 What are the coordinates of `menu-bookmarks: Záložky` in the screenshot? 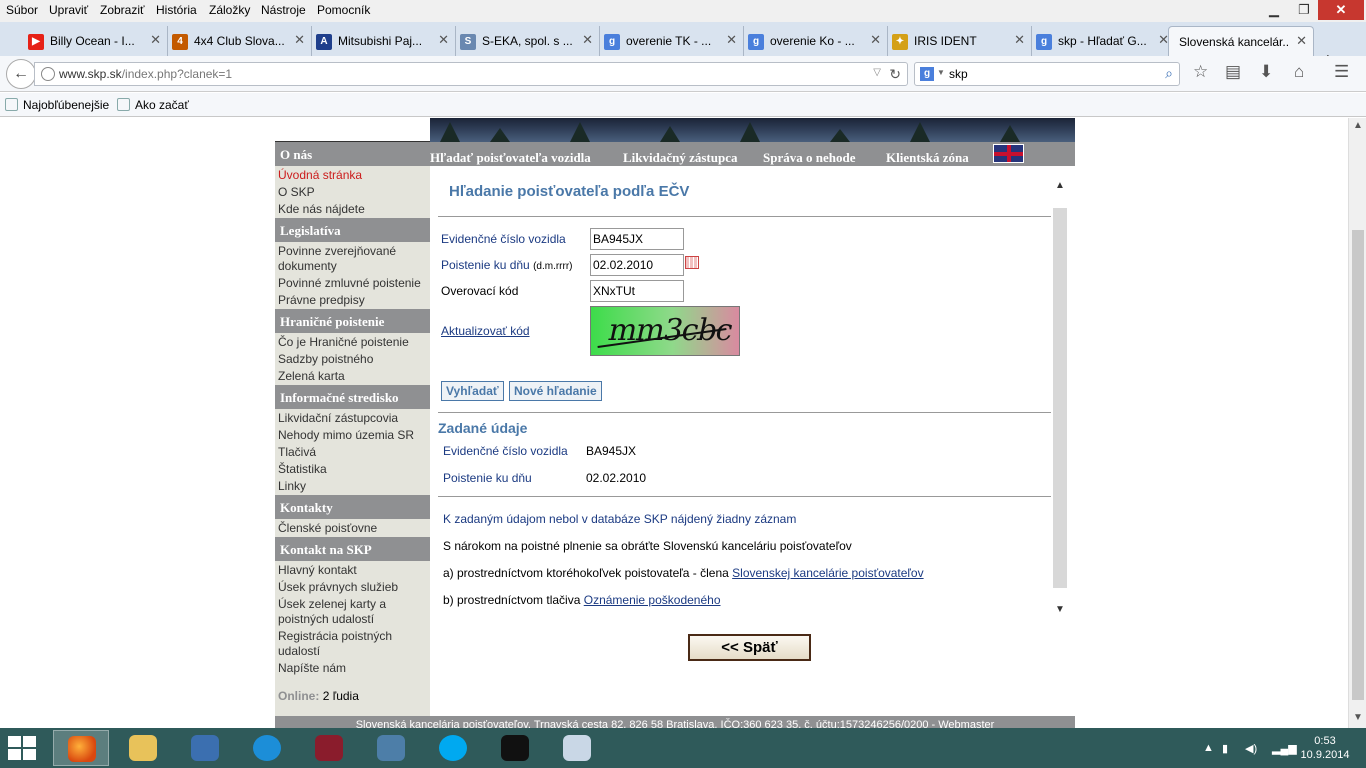 It's located at (229, 10).